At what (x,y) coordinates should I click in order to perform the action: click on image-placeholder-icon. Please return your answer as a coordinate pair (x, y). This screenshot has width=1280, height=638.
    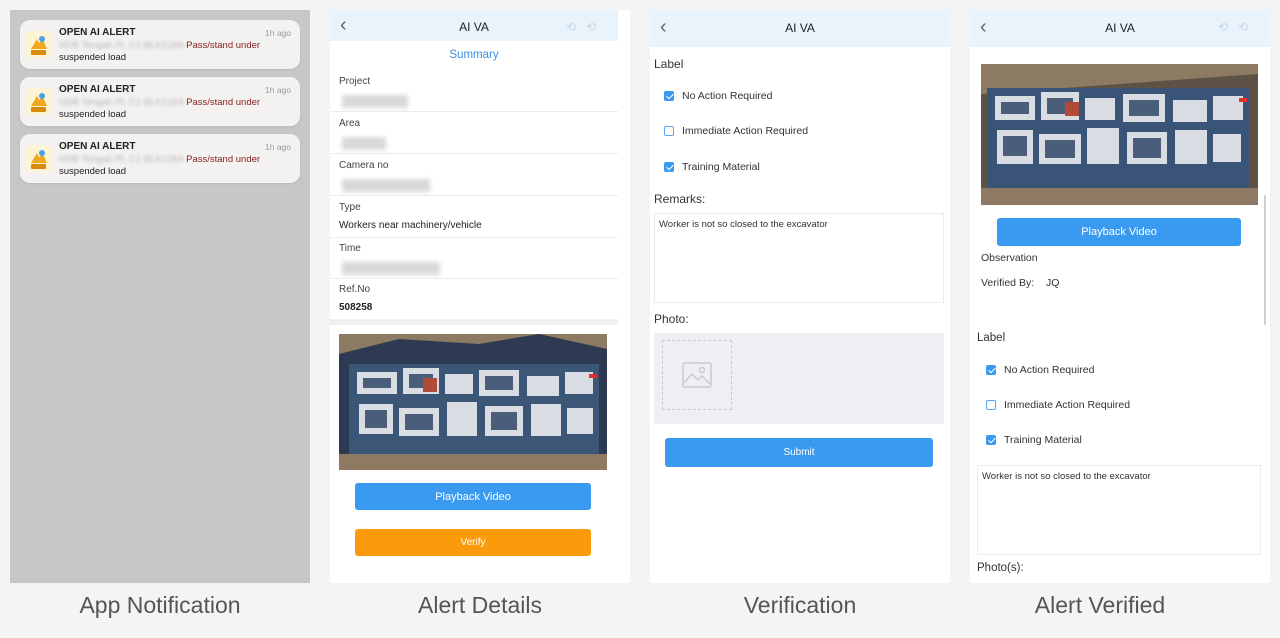
    Looking at the image, I should click on (697, 375).